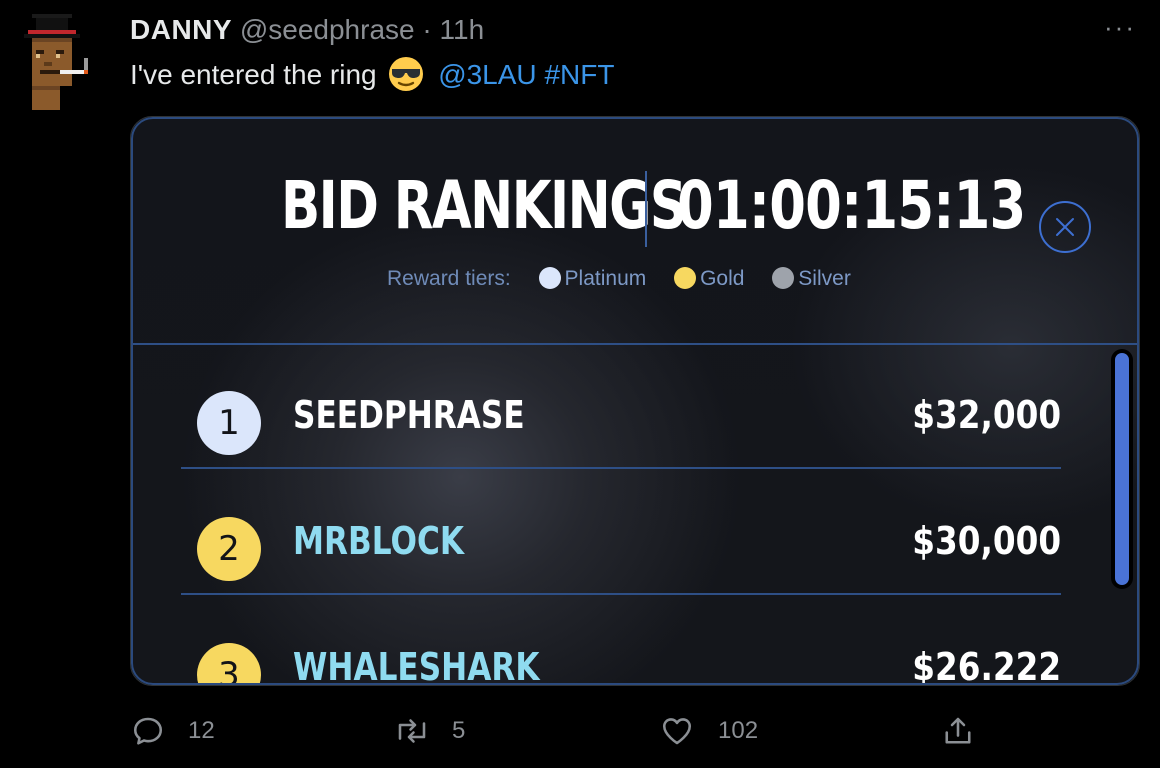 The width and height of the screenshot is (1160, 768). Describe the element at coordinates (229, 664) in the screenshot. I see `rank-badge: 3` at that location.